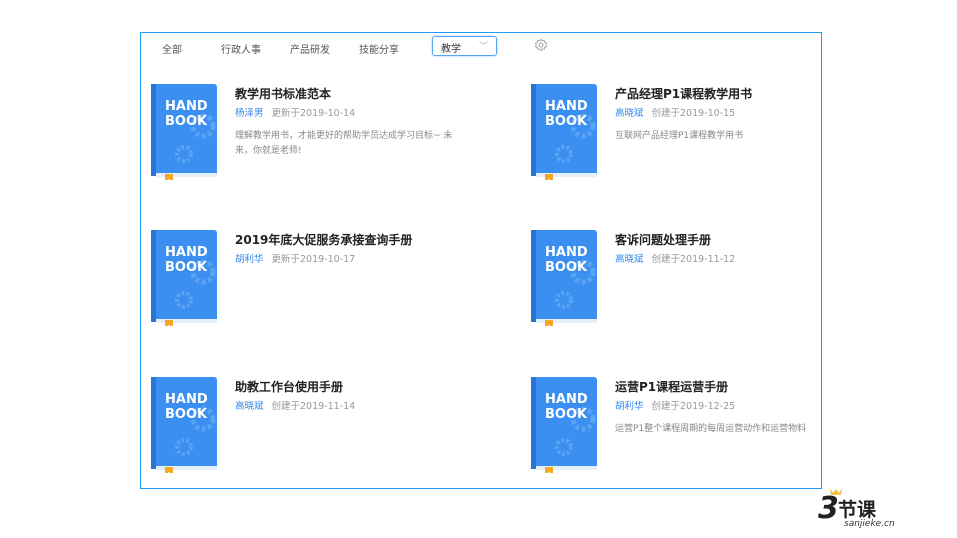 The height and width of the screenshot is (538, 957). What do you see at coordinates (172, 48) in the screenshot?
I see `tab-all: 全部` at bounding box center [172, 48].